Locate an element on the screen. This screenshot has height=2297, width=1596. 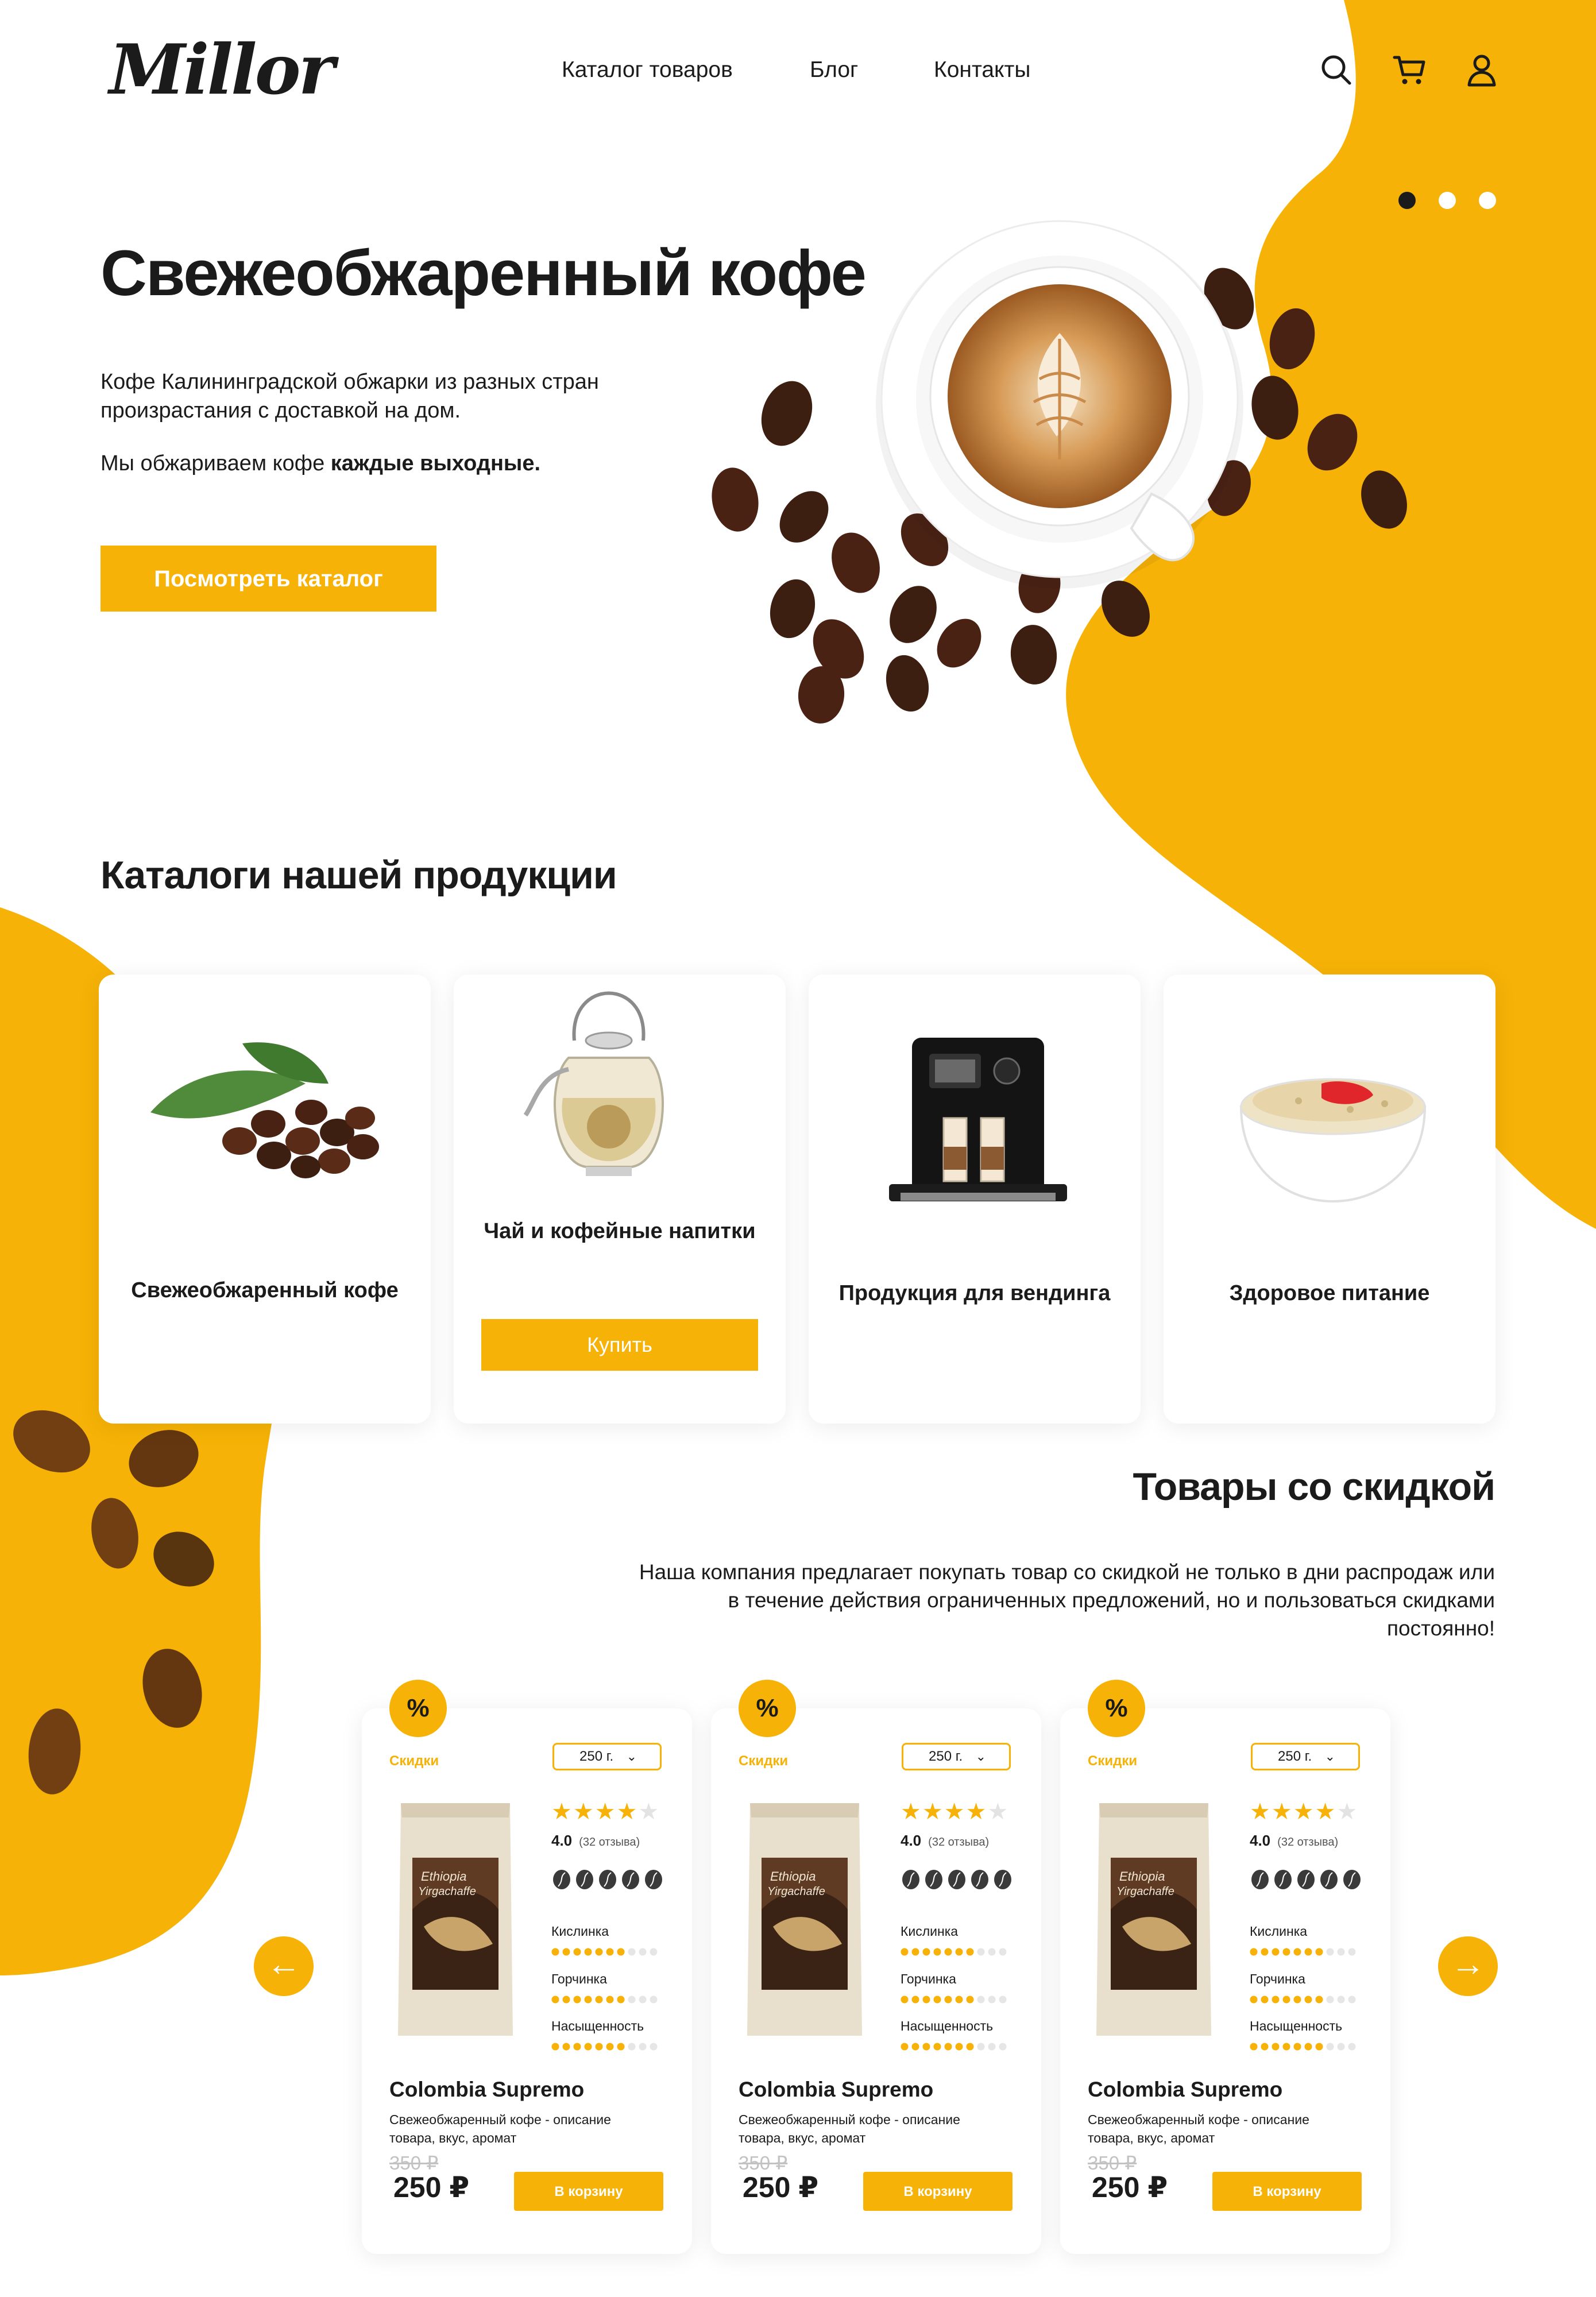
metric-label: Горчинка is located at coordinates (579, 1978).